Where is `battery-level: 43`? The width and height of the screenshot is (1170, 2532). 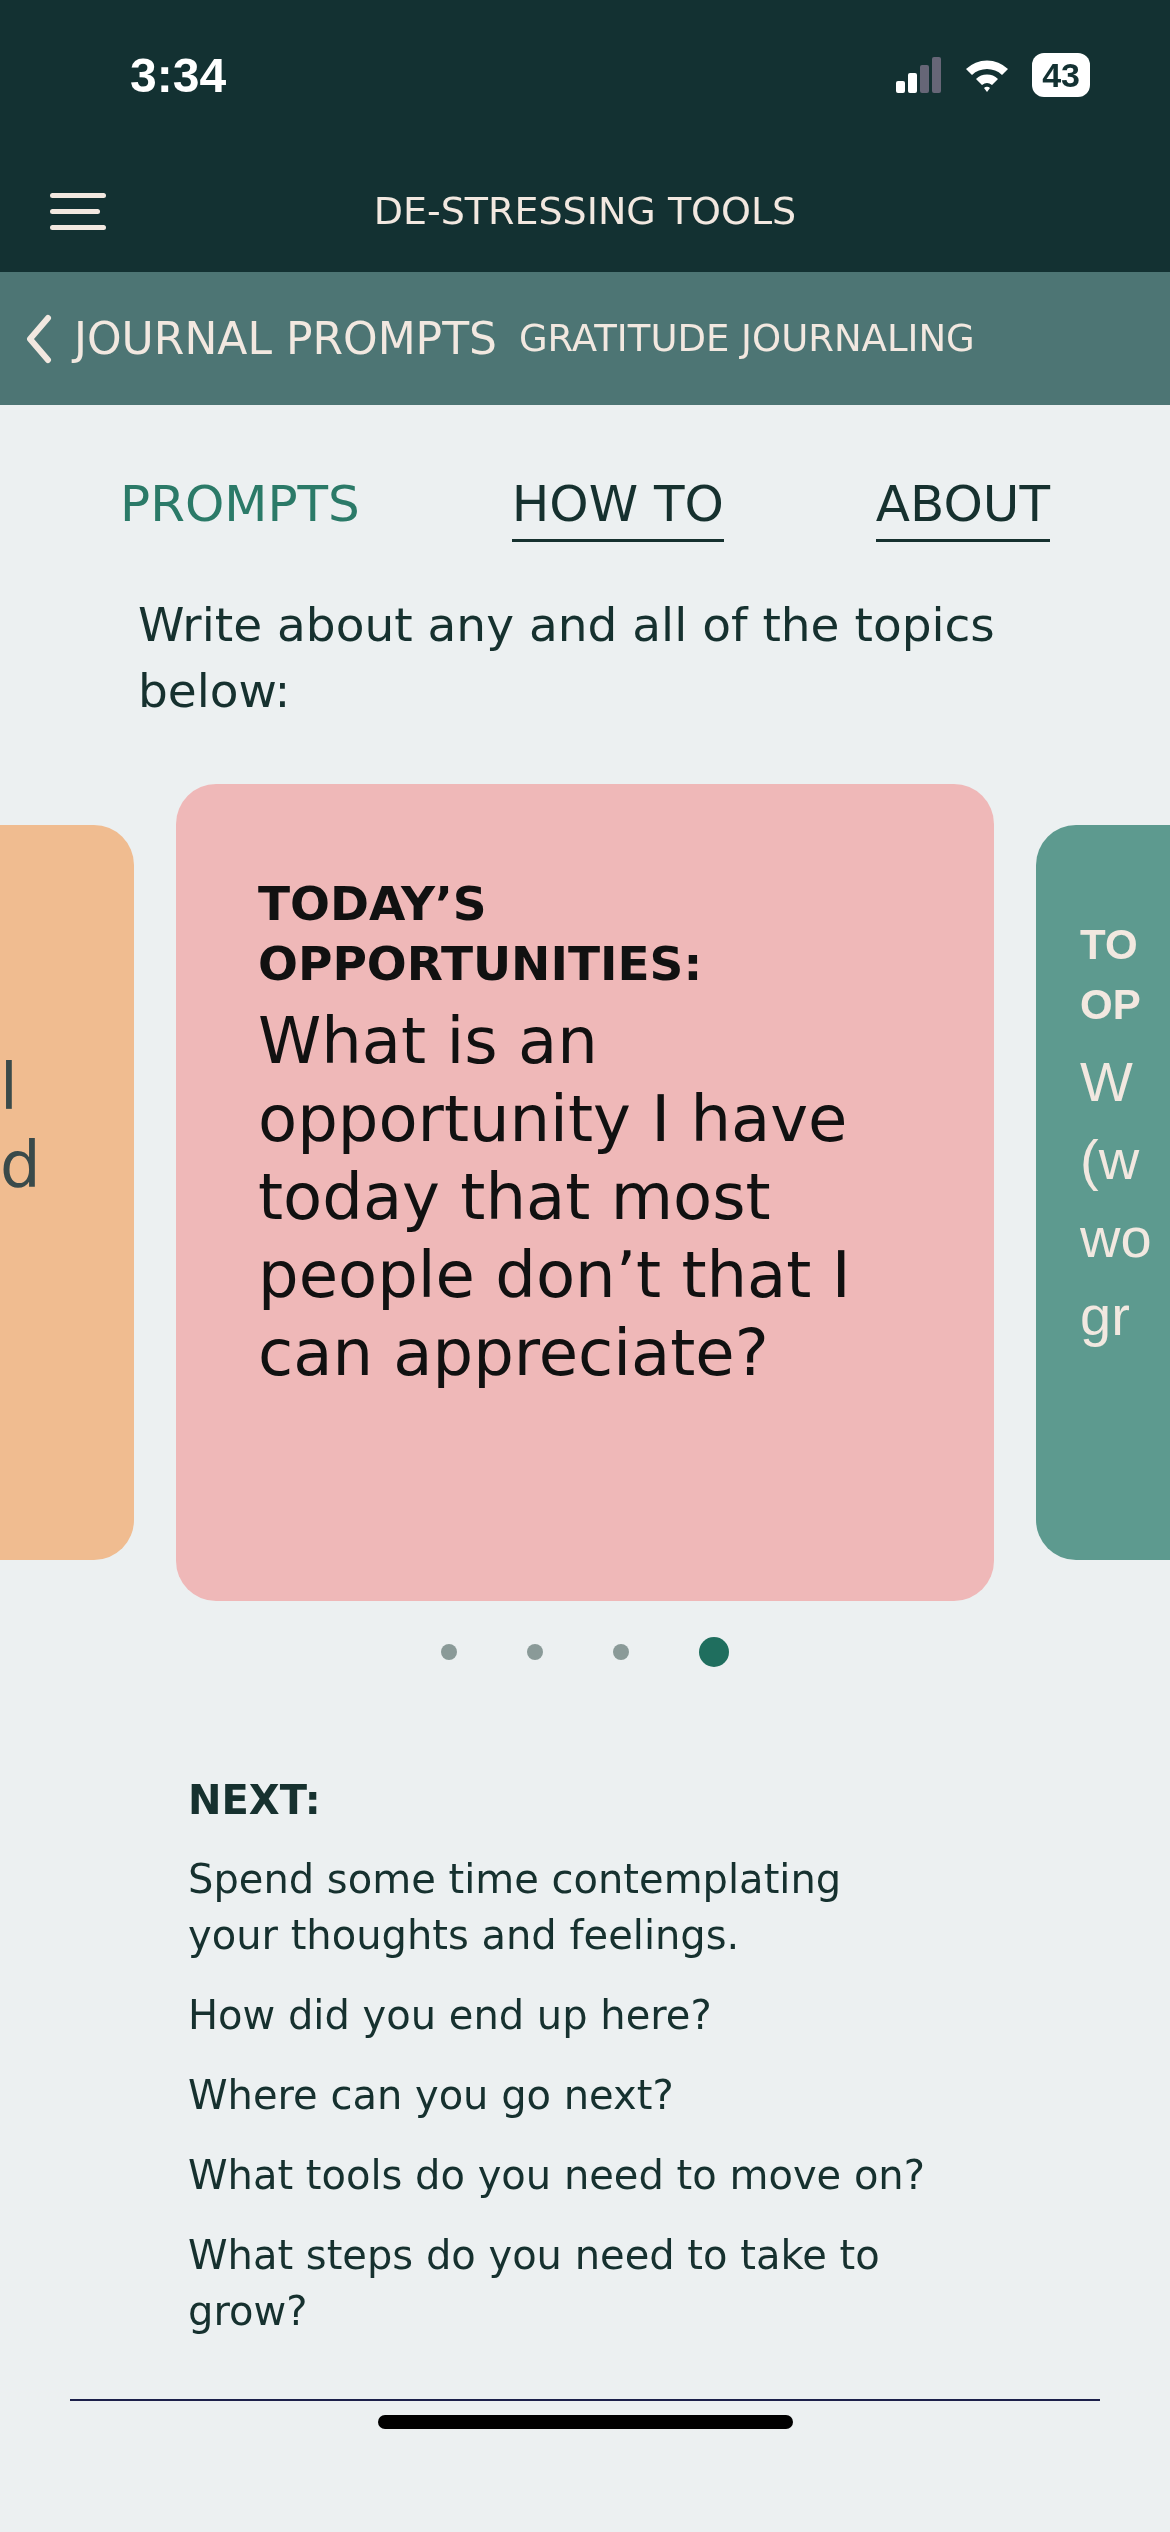
battery-level: 43 is located at coordinates (1061, 75).